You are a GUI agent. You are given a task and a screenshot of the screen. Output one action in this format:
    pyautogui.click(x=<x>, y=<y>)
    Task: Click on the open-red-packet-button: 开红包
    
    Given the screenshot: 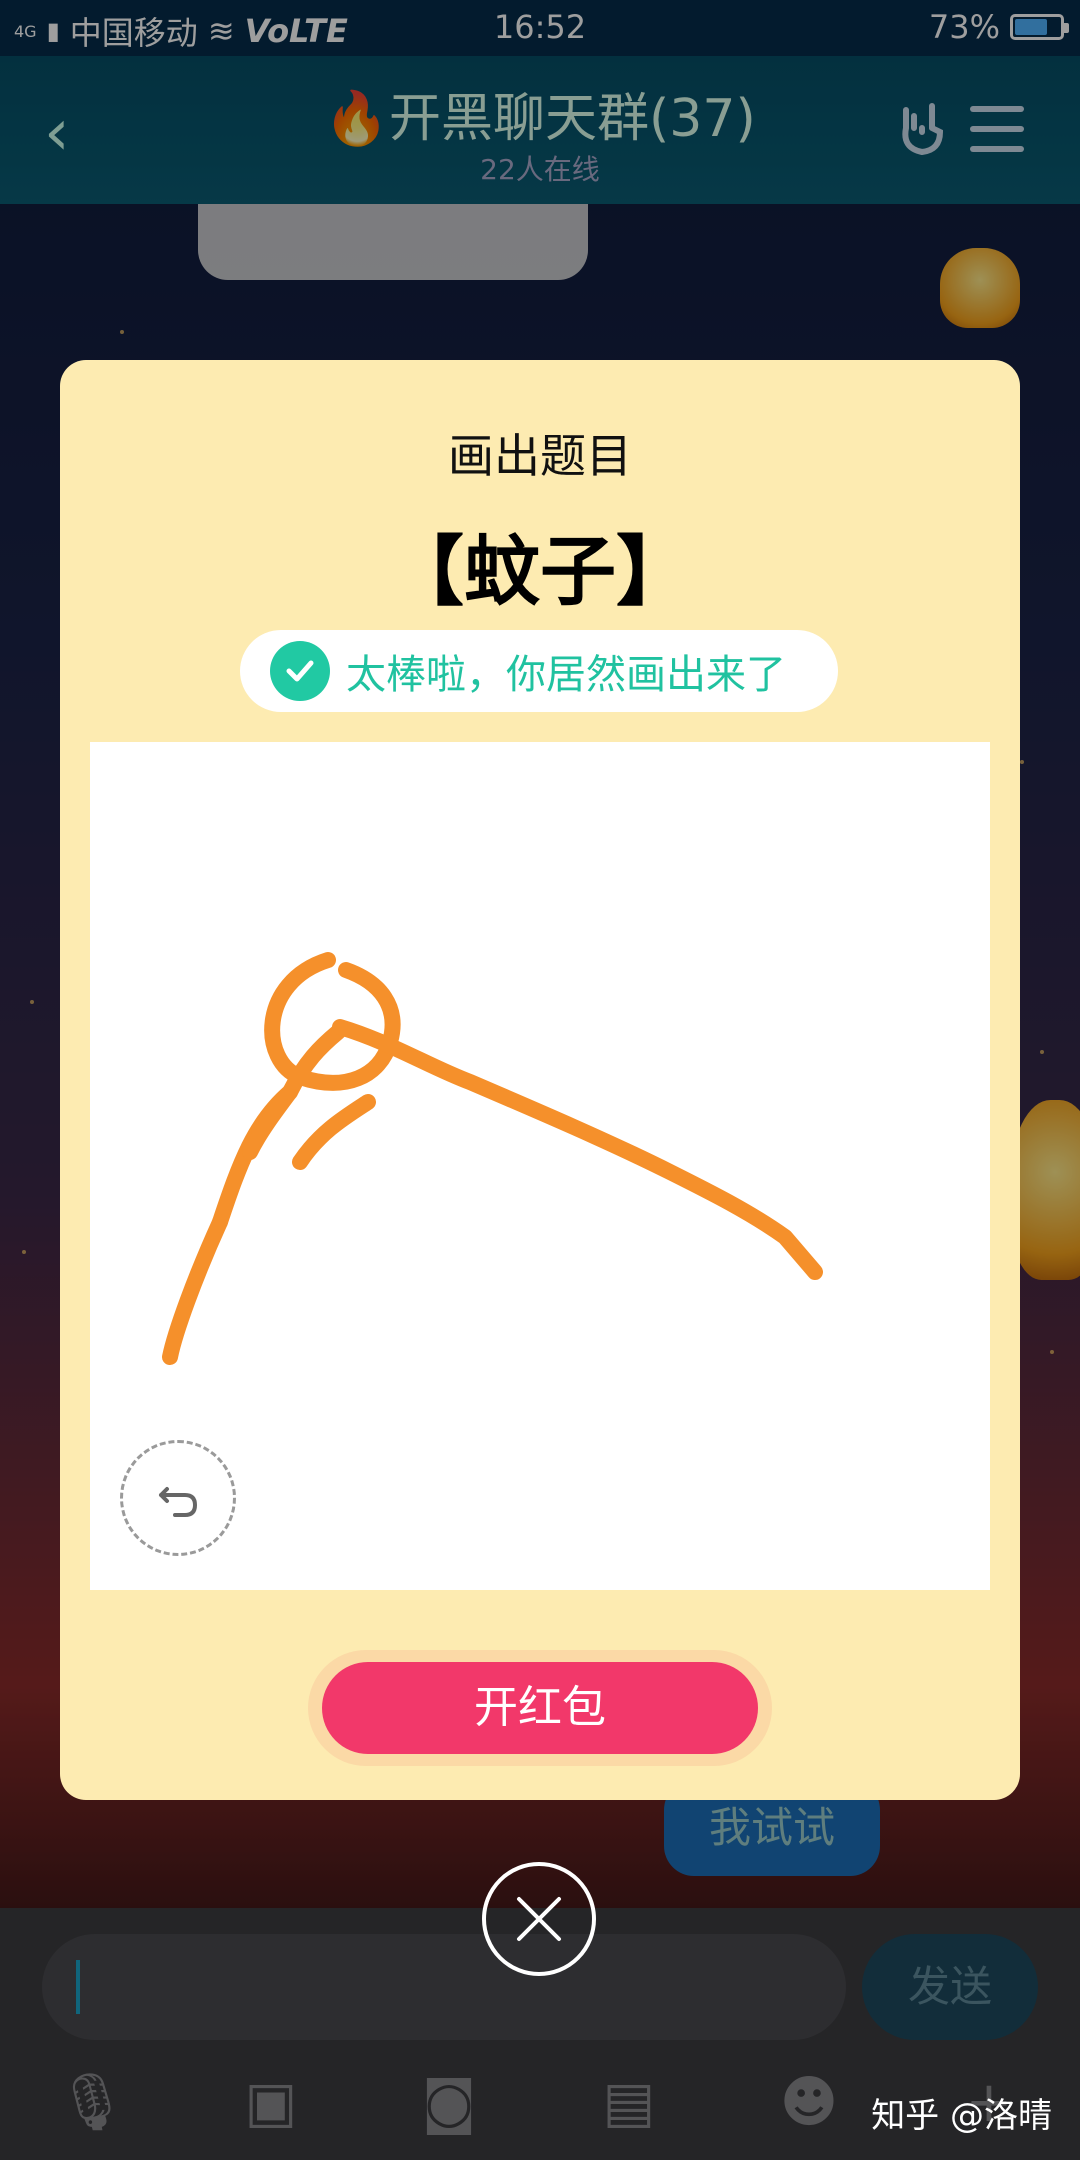 What is the action you would take?
    pyautogui.click(x=540, y=1708)
    